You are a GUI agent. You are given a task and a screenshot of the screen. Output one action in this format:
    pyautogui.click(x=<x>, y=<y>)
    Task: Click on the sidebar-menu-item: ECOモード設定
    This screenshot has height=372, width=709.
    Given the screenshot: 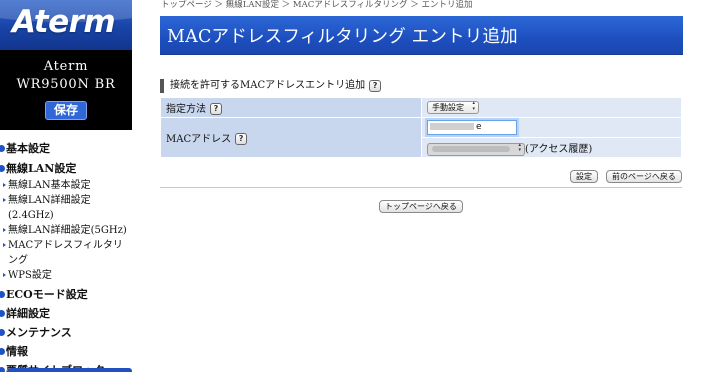 What is the action you would take?
    pyautogui.click(x=66, y=294)
    